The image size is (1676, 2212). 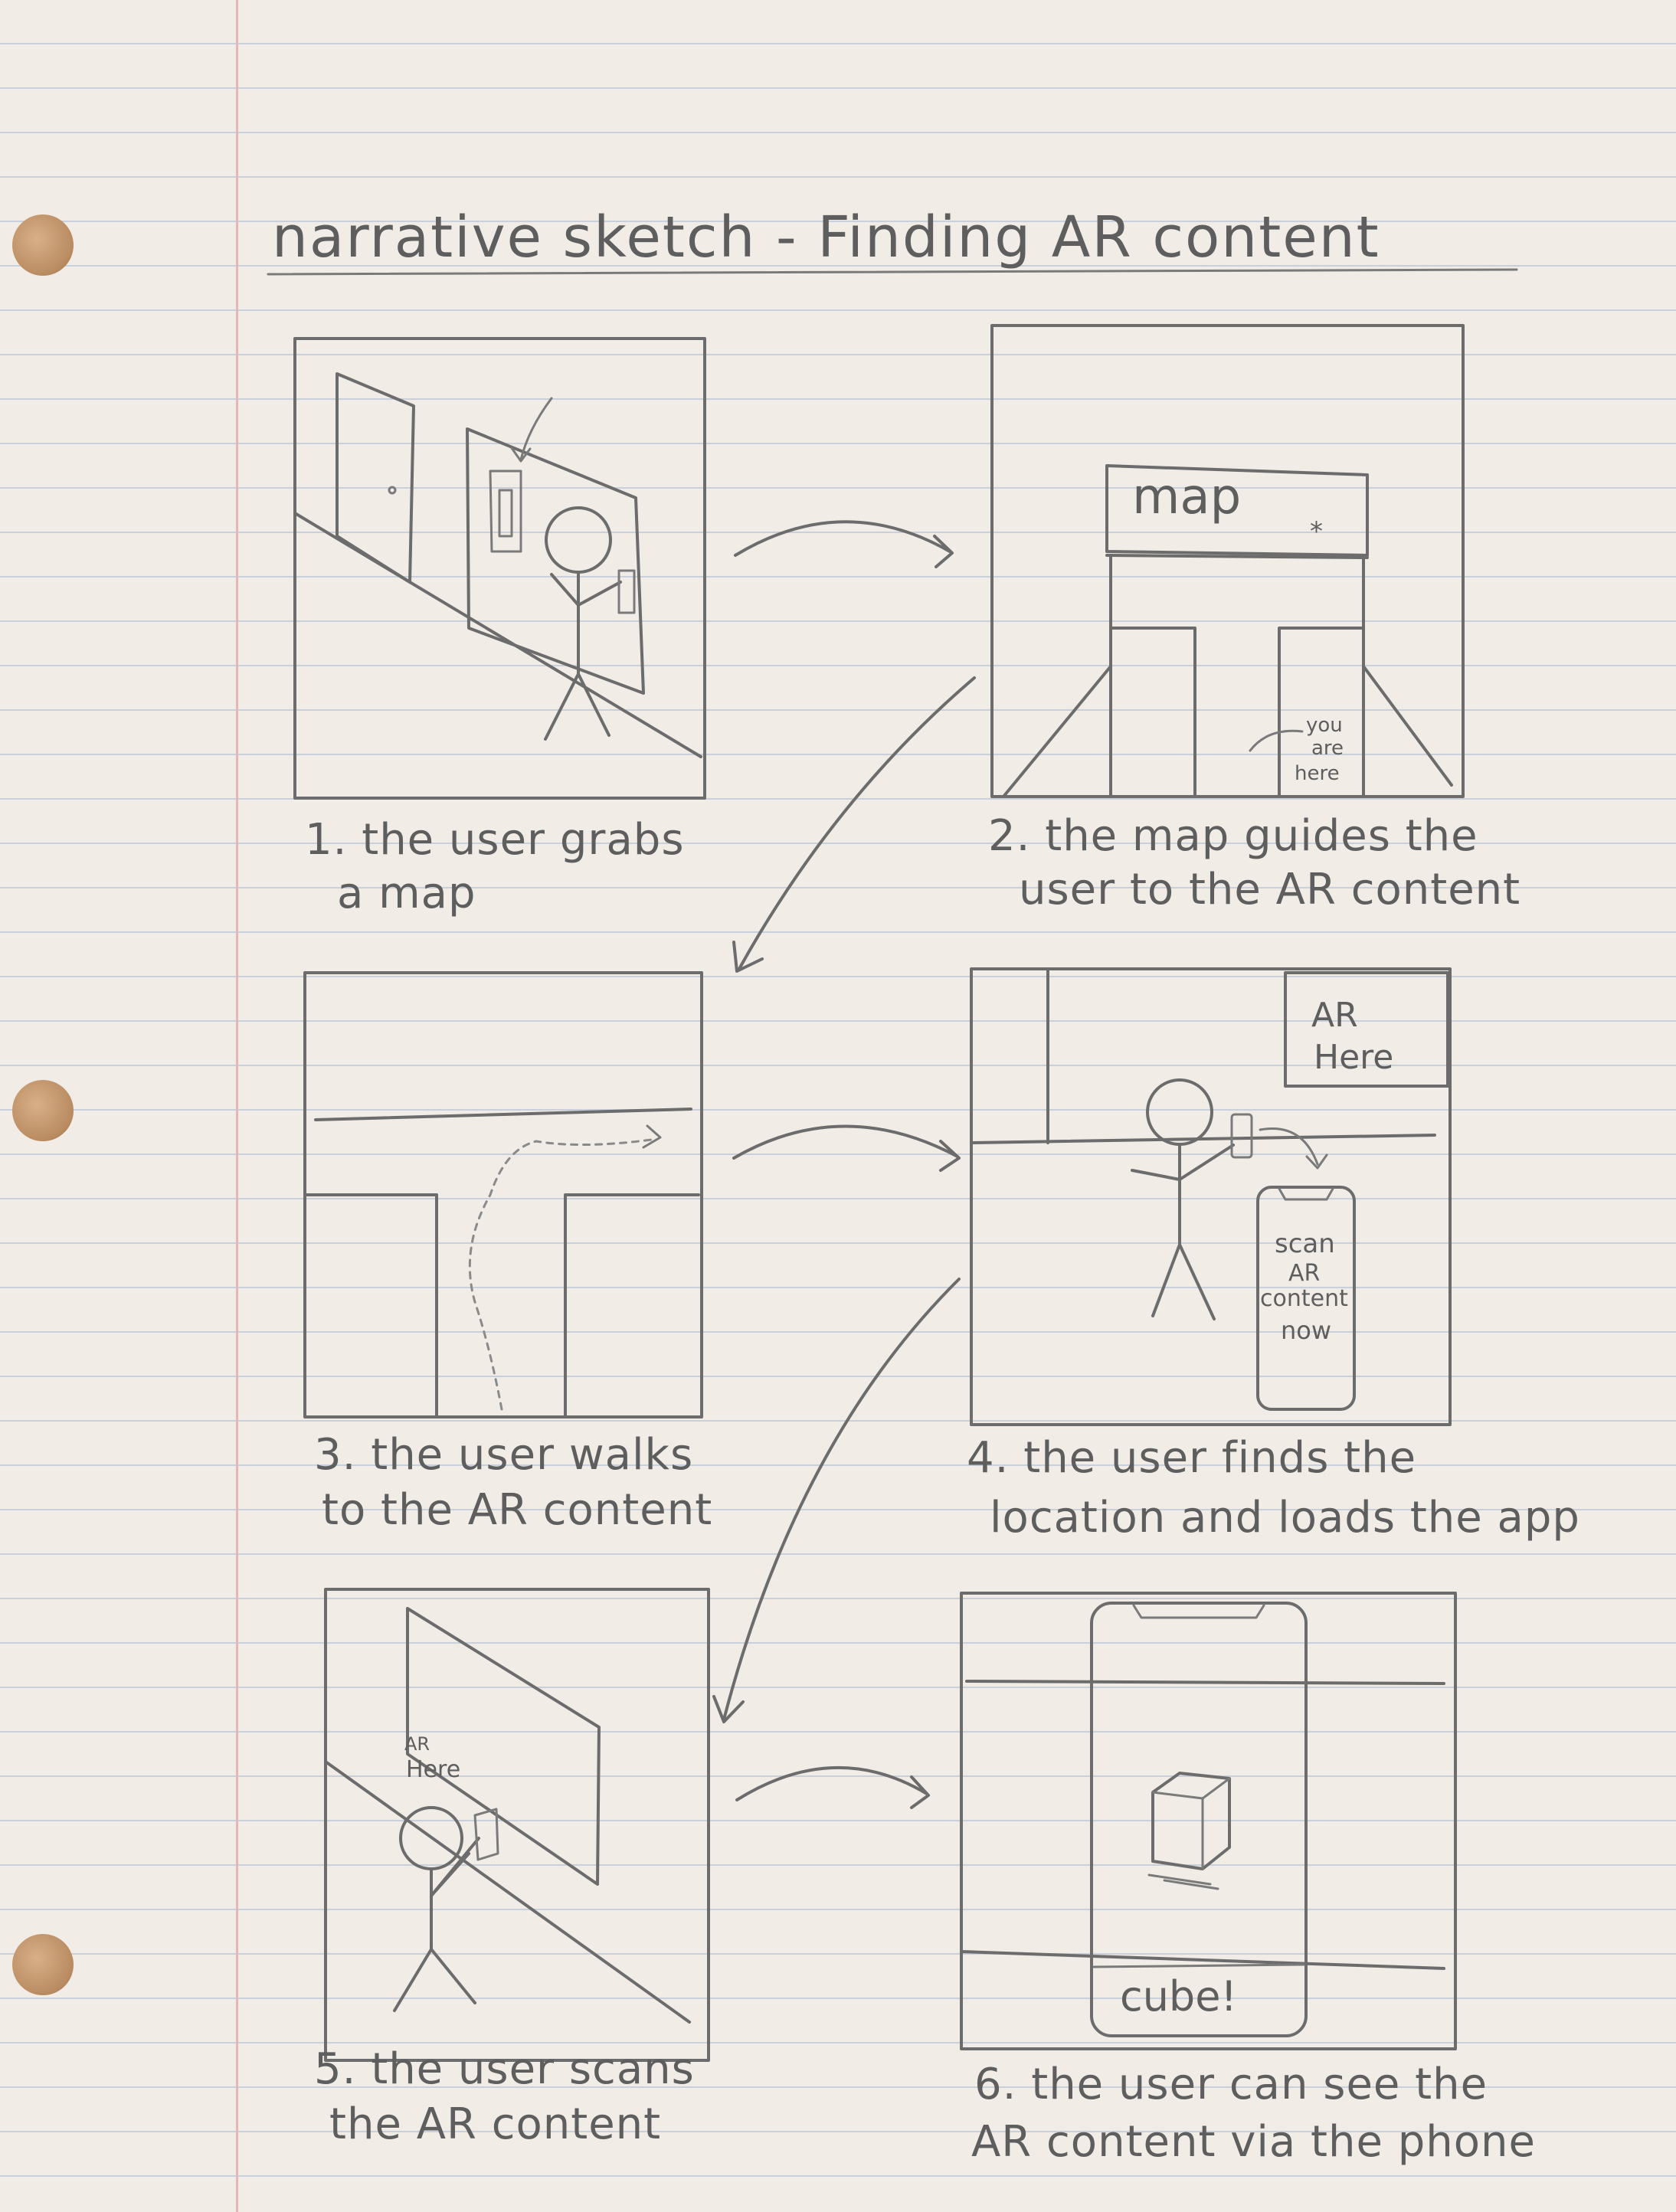 I want to click on ar-cube-shadow, so click(x=1183, y=1881).